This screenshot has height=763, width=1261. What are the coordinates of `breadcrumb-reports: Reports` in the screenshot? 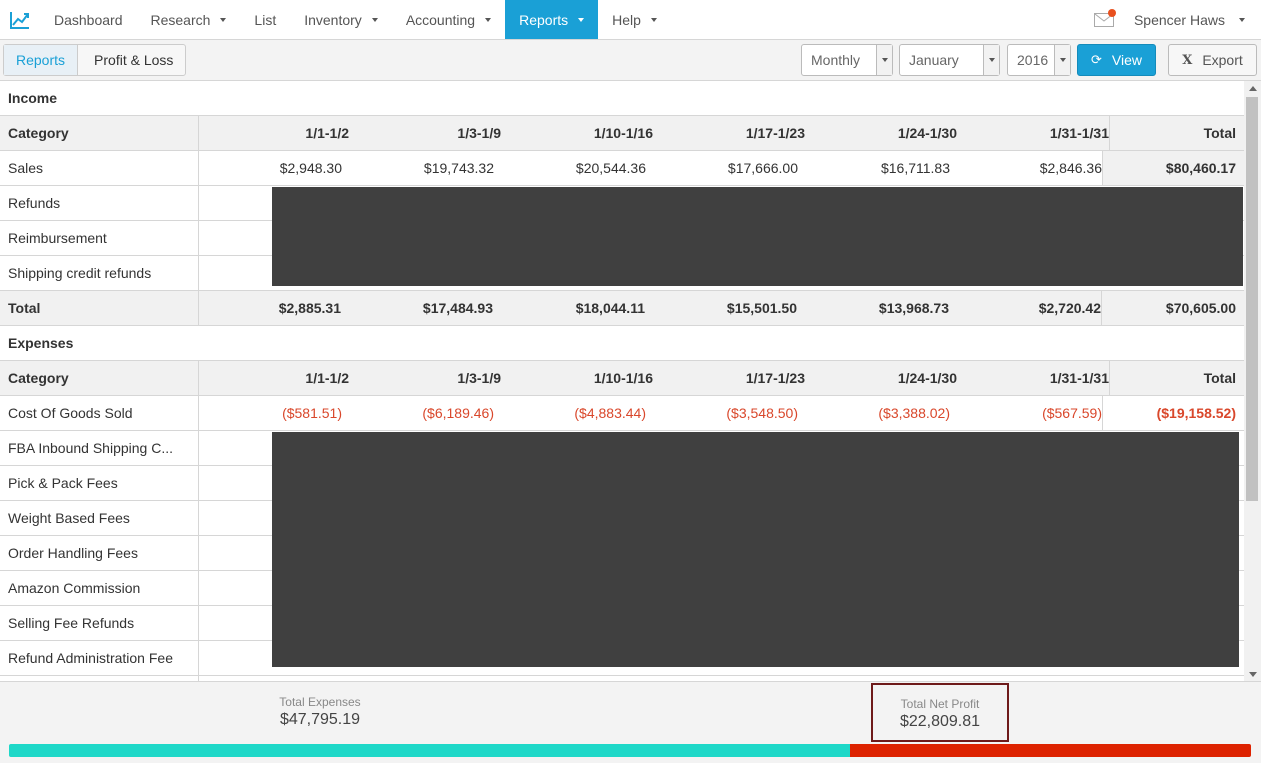 It's located at (41, 60).